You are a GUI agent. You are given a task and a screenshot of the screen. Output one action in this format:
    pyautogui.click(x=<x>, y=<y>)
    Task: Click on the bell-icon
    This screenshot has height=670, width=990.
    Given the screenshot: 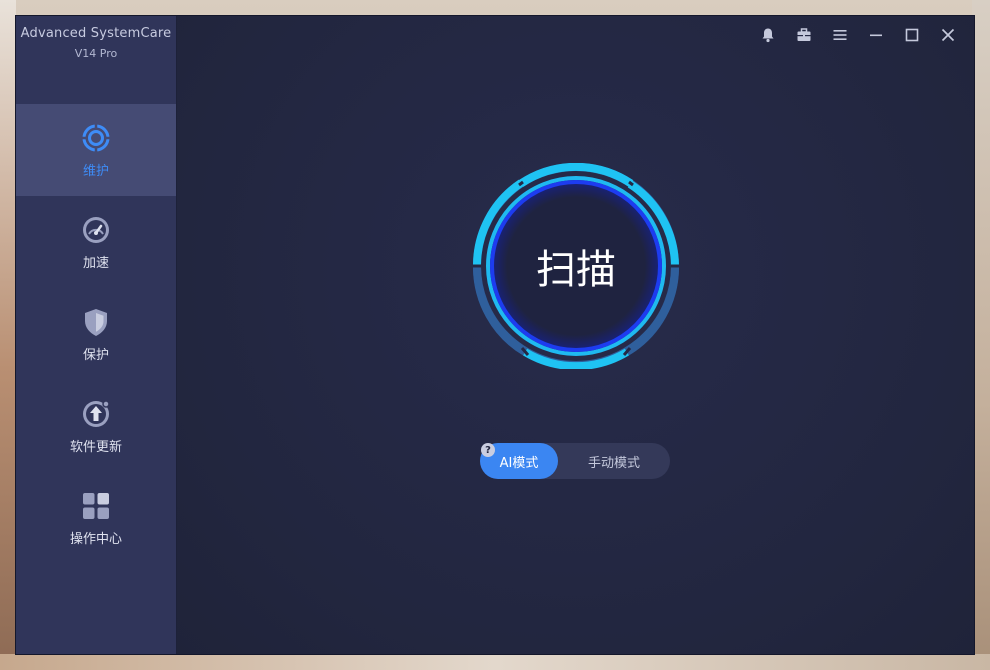 What is the action you would take?
    pyautogui.click(x=768, y=35)
    